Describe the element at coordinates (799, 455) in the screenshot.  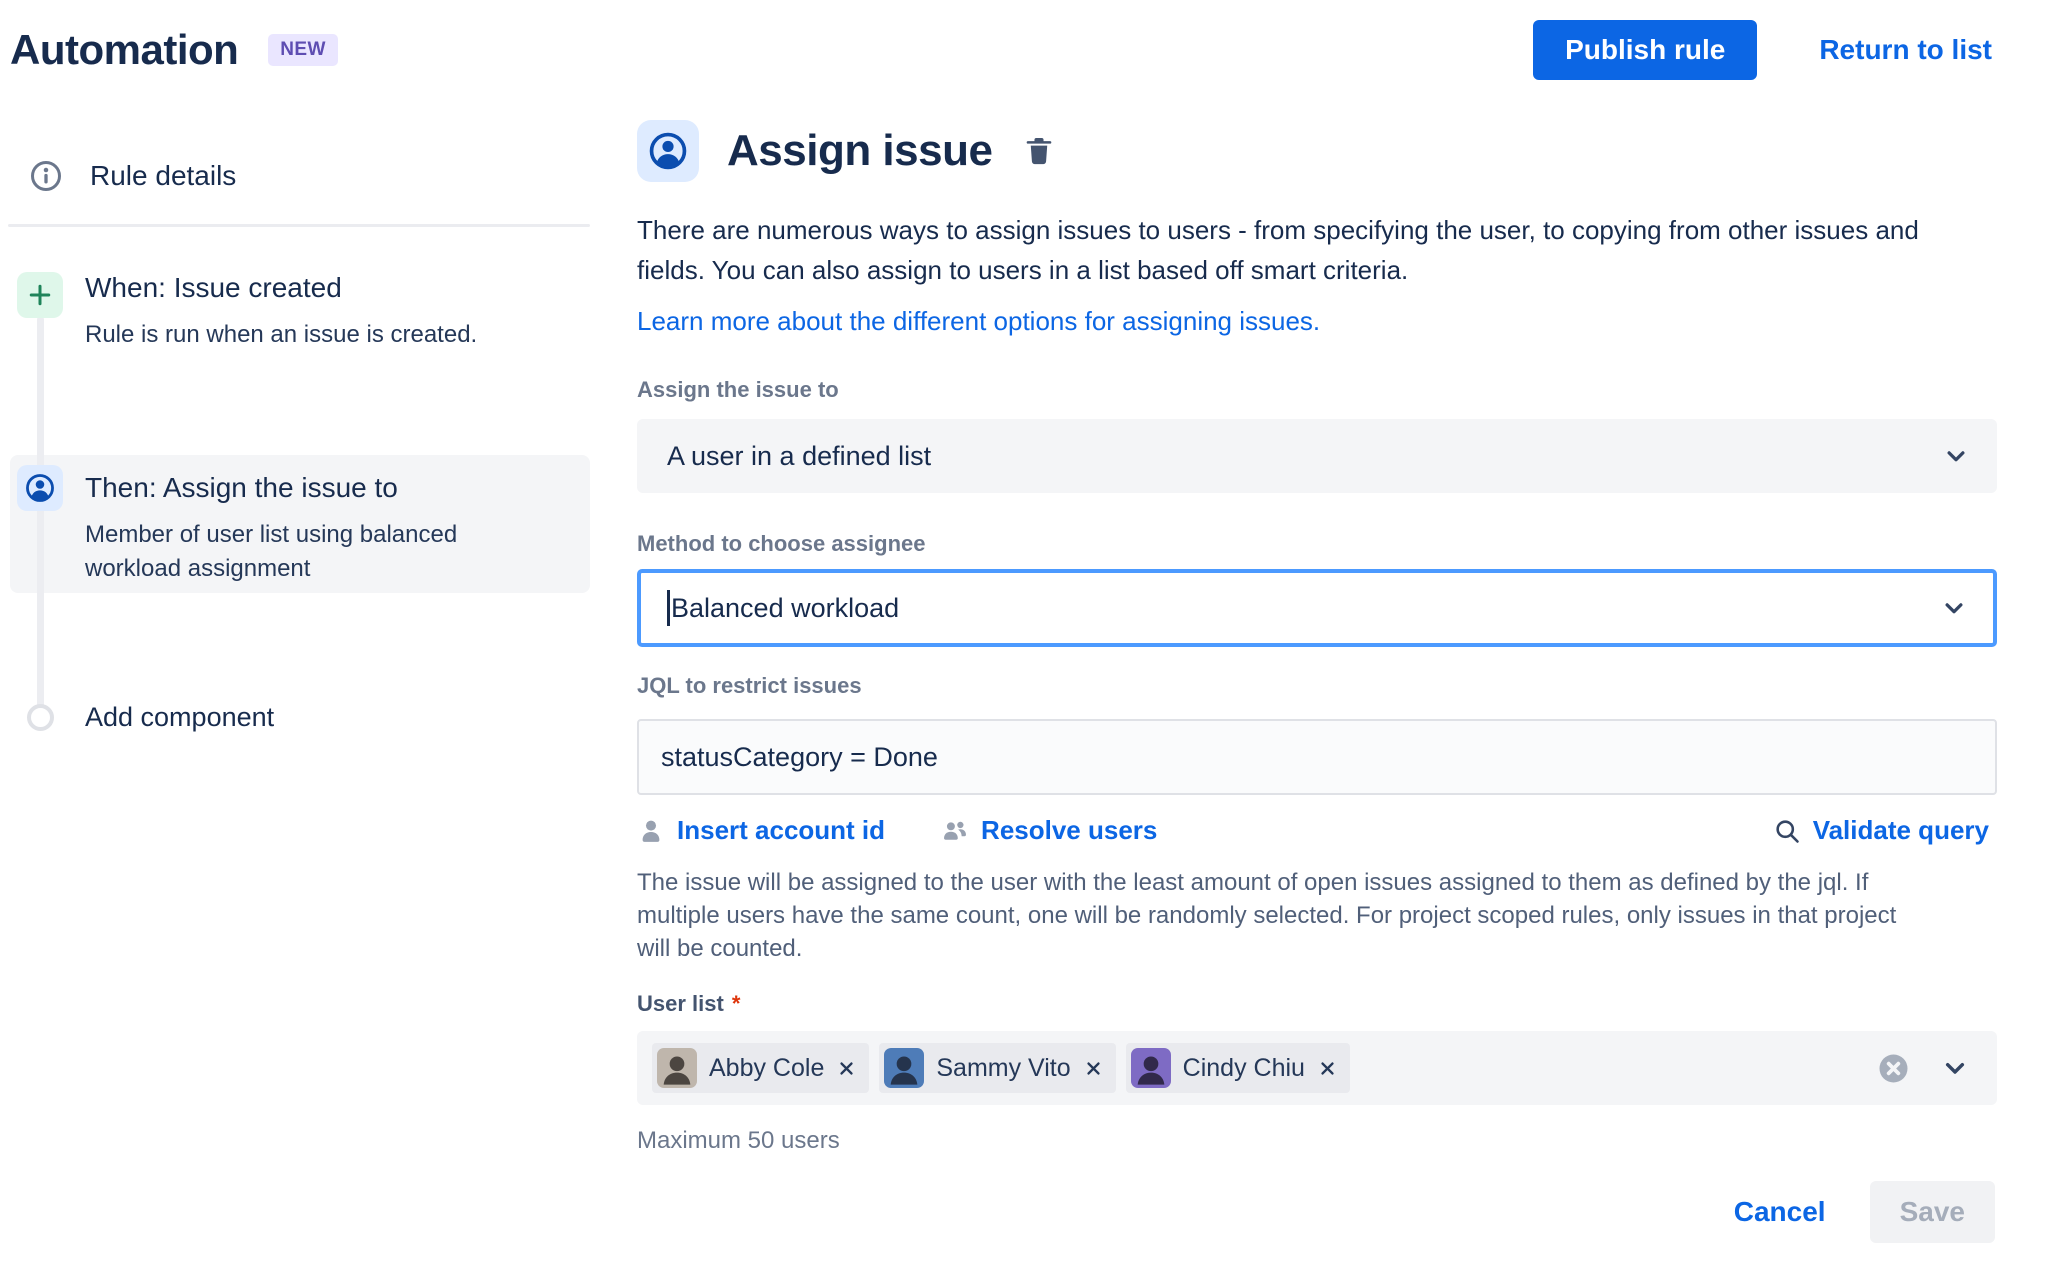
I see `assign-to-value: A user in a defined list` at that location.